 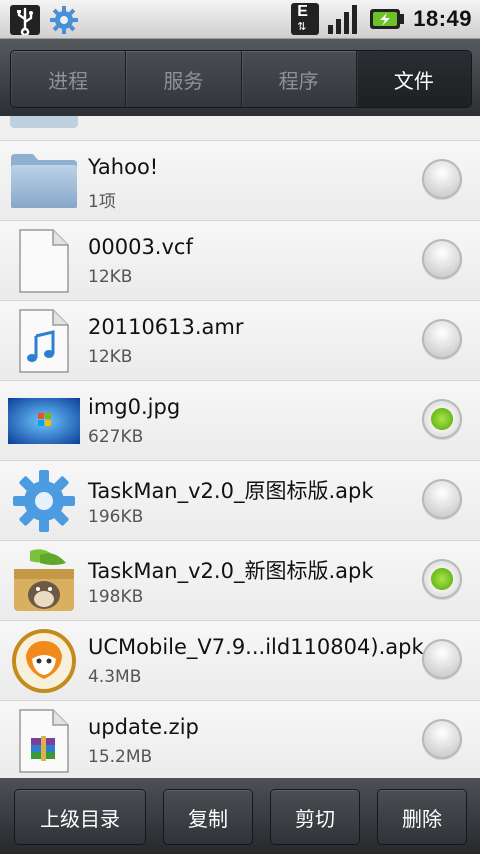 I want to click on file-name: TaskMan_v2.0_原图标版.apk, so click(x=231, y=491).